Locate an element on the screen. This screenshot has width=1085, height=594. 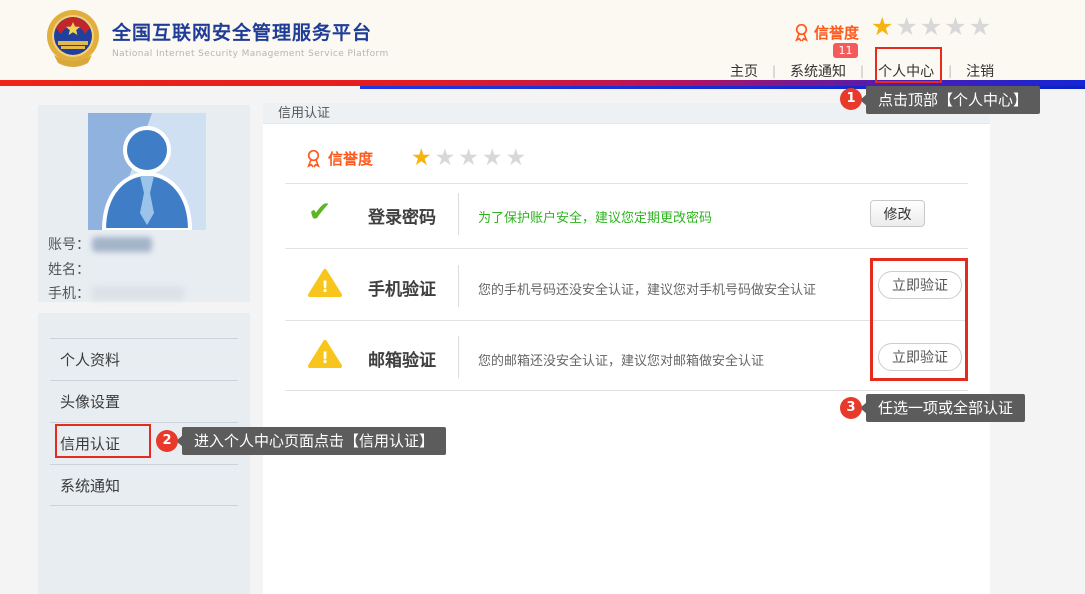
top-nav: 主页 | 系统通知 | 个人中心 | 注销 is located at coordinates (862, 71).